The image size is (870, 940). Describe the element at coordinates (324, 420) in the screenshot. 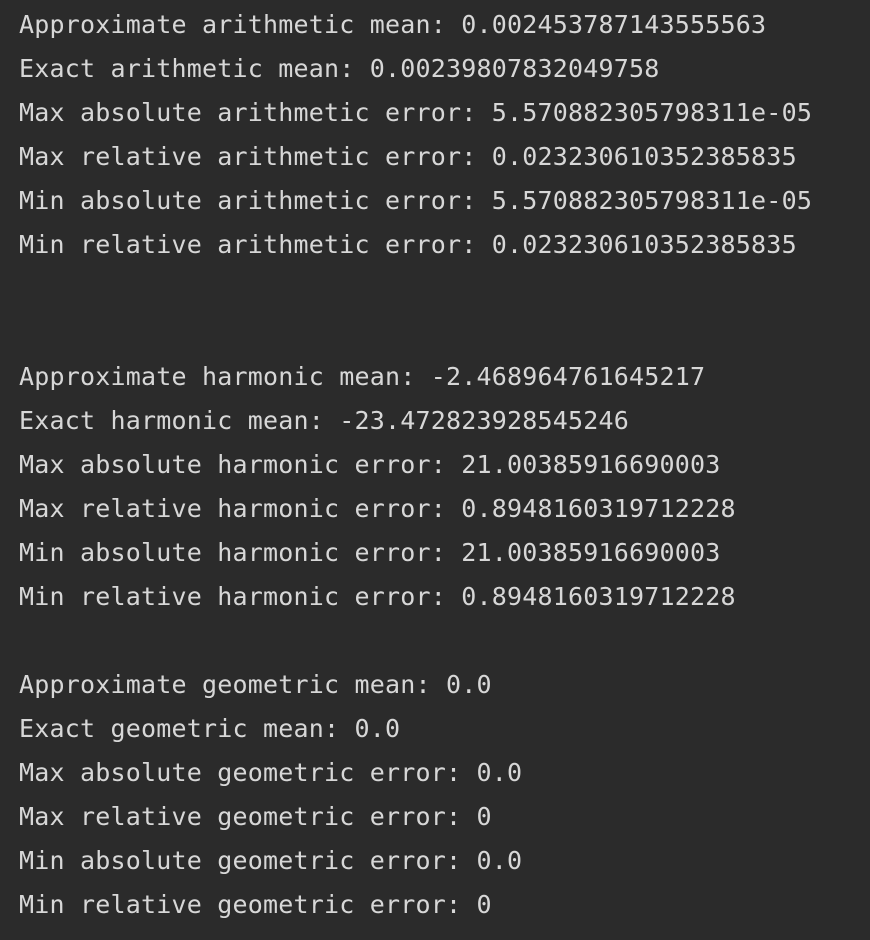

I see `console-line: Exact harmonic mean: -23.472823928545246` at that location.